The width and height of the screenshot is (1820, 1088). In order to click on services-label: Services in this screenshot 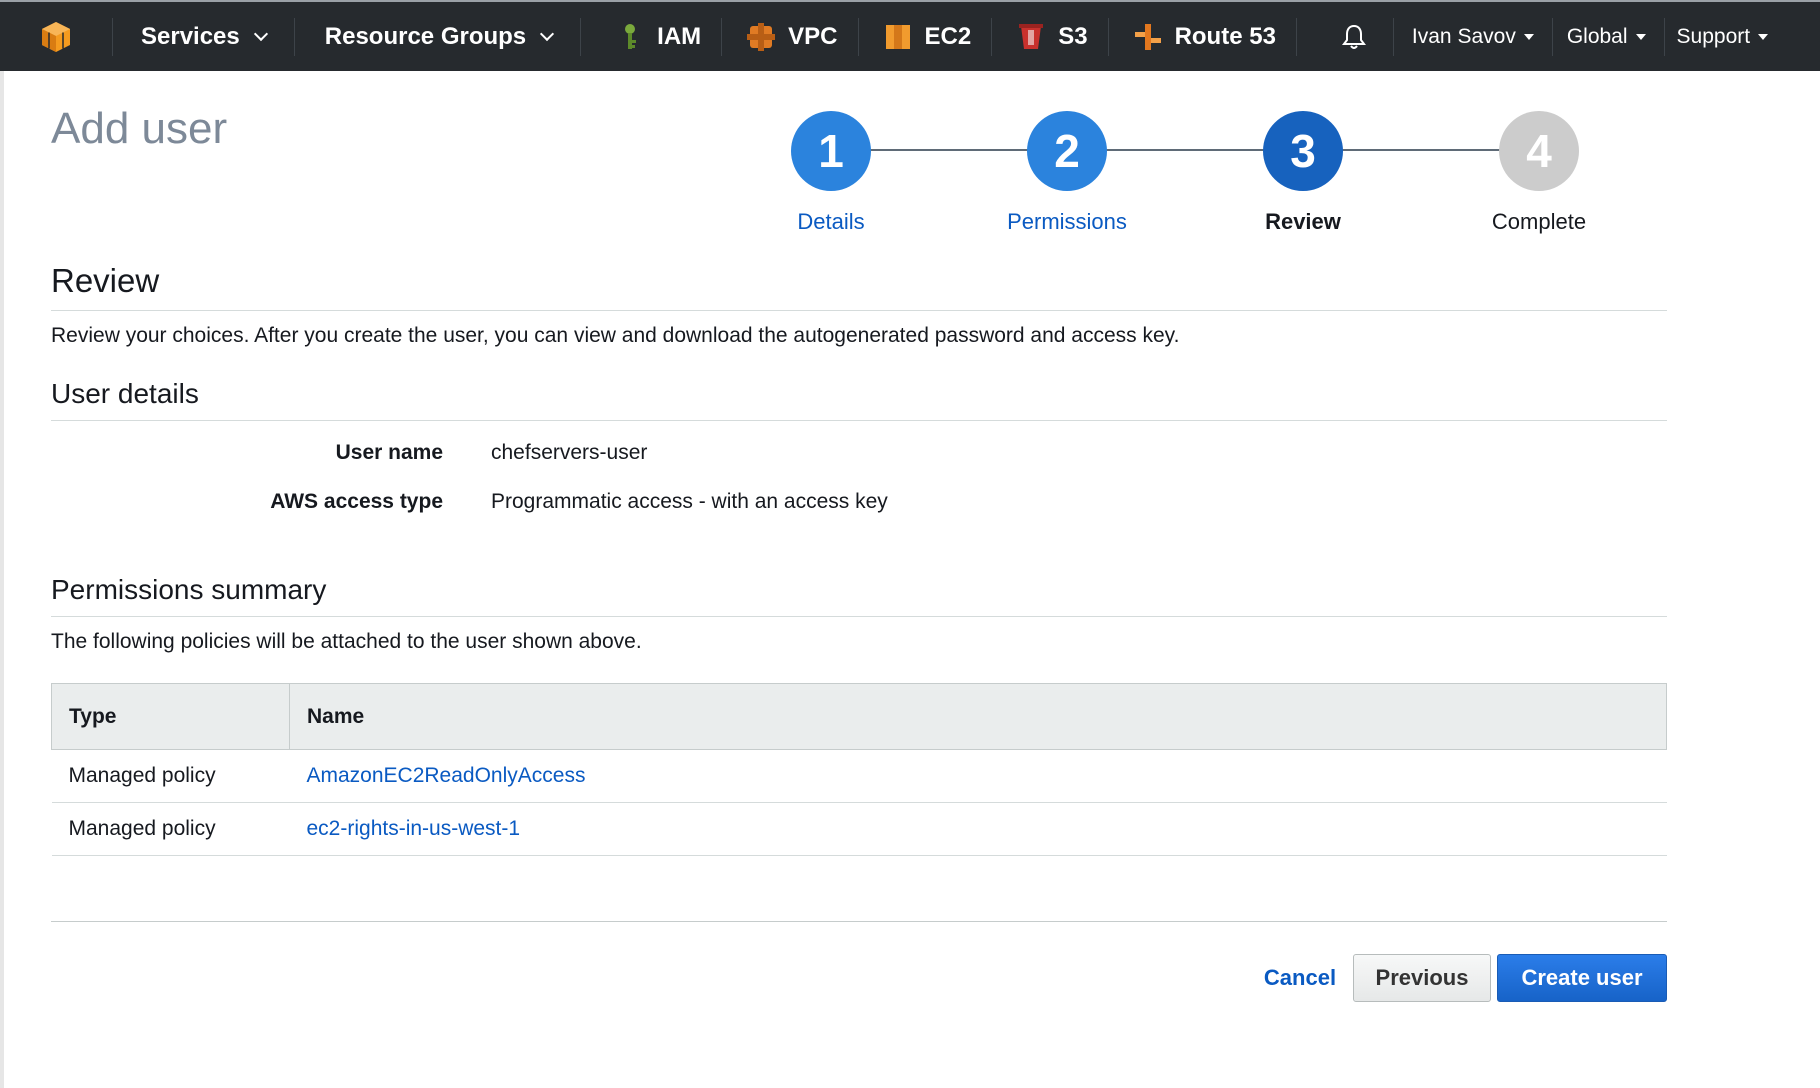, I will do `click(190, 36)`.